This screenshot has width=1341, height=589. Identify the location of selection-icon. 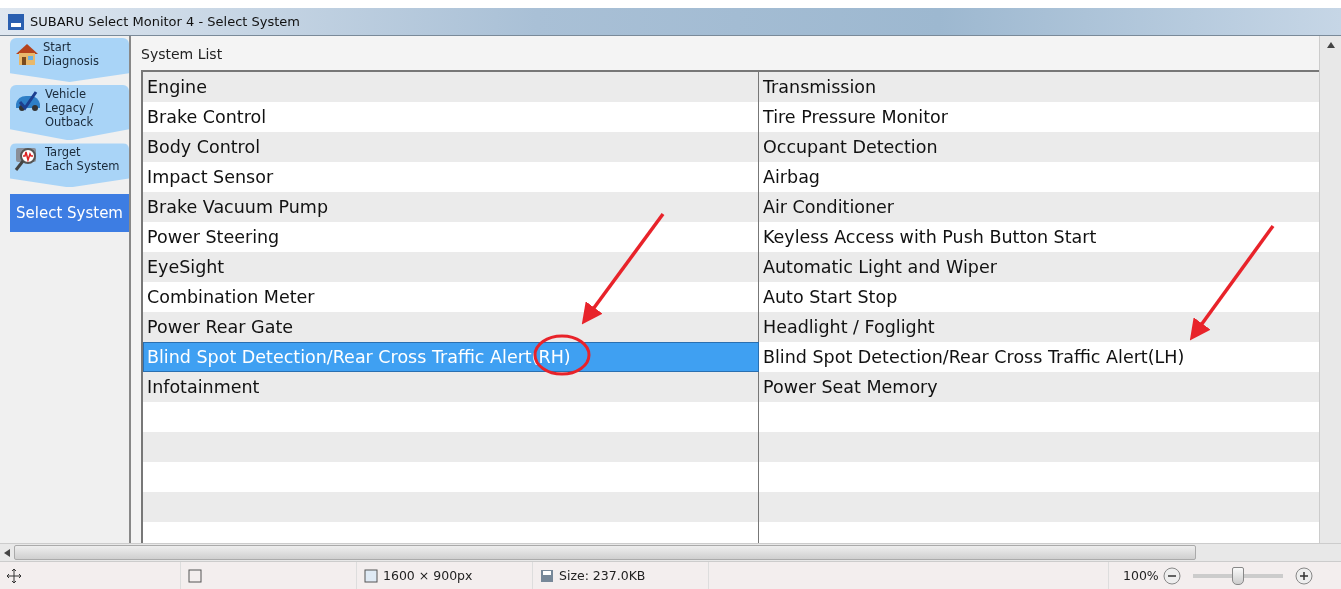
(195, 575).